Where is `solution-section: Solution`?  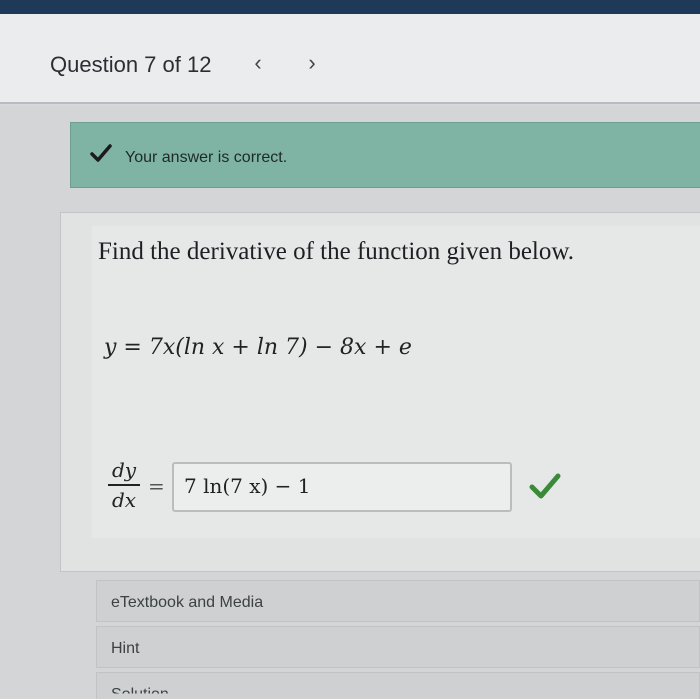 solution-section: Solution is located at coordinates (398, 685).